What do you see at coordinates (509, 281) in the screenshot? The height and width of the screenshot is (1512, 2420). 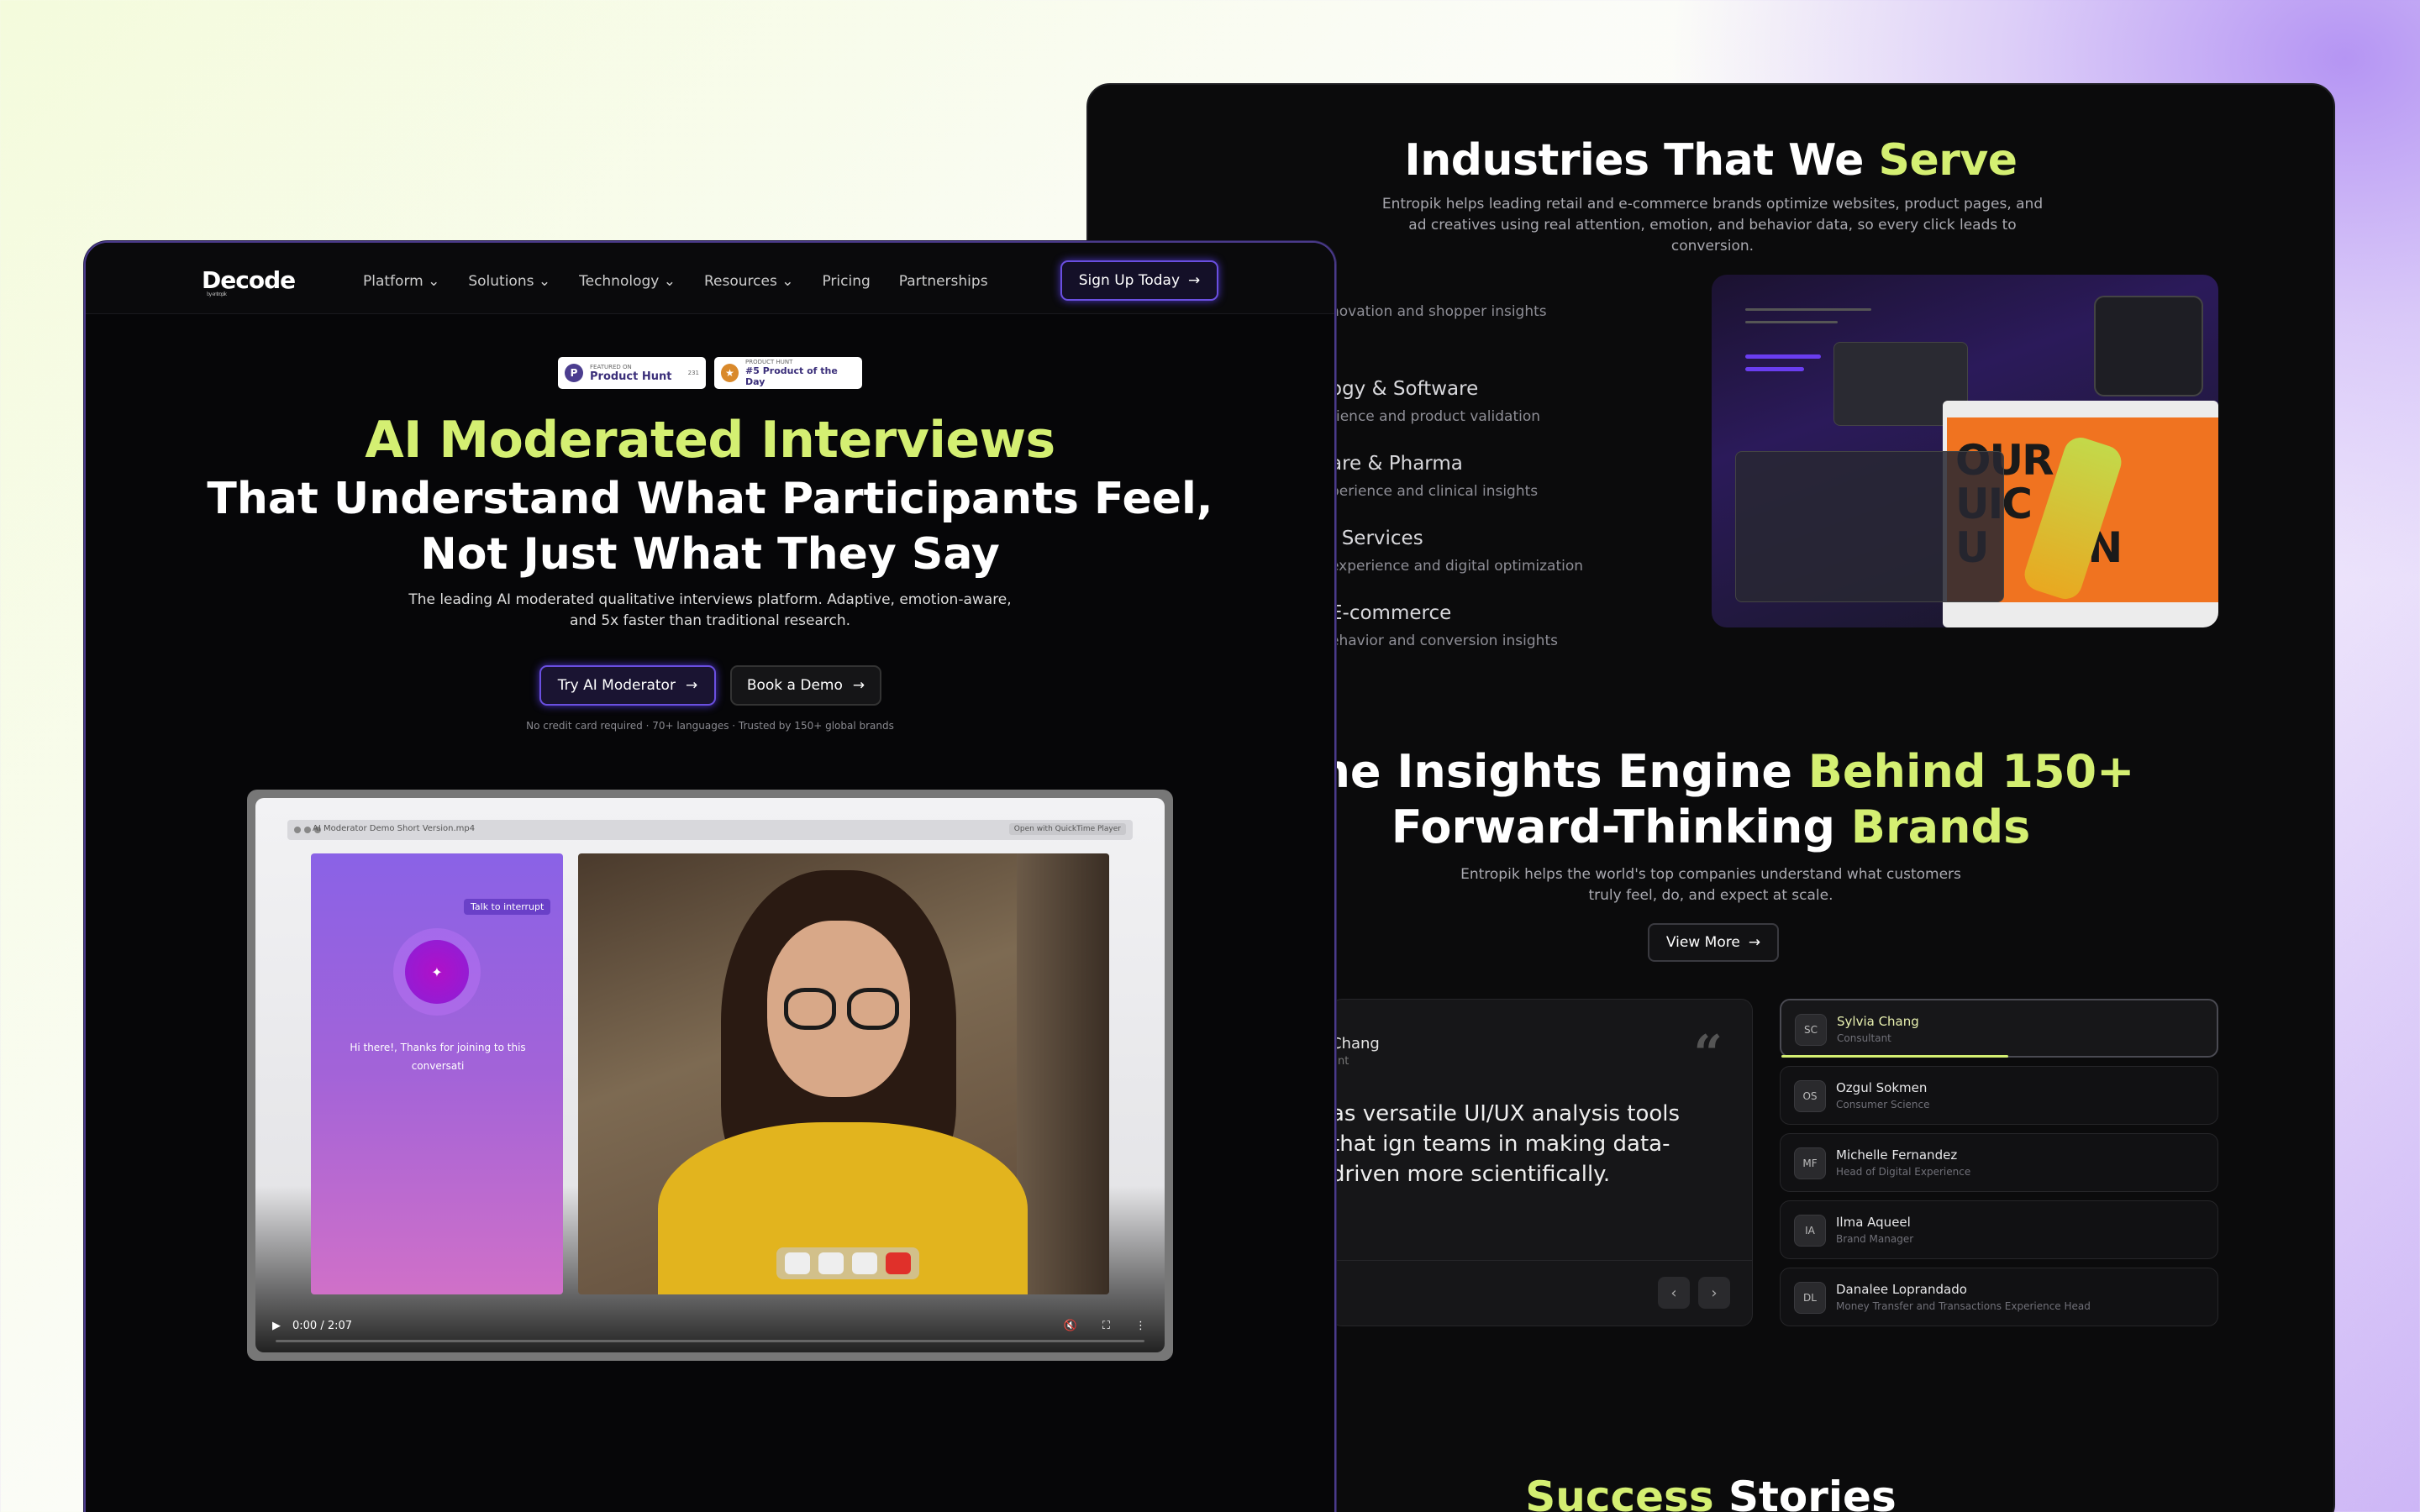 I see `nav-solutions: Solutions ⌄` at bounding box center [509, 281].